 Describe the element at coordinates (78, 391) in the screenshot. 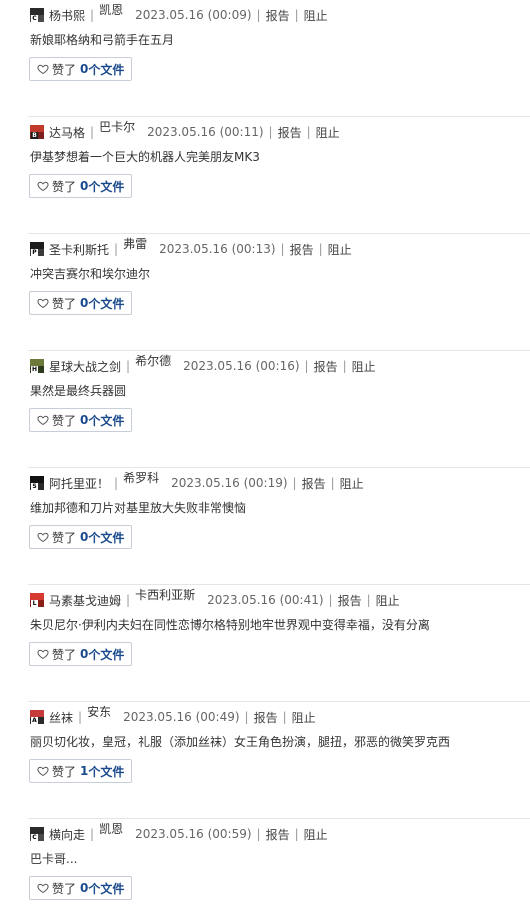

I see `entry-text: 果然是最终兵器圆` at that location.